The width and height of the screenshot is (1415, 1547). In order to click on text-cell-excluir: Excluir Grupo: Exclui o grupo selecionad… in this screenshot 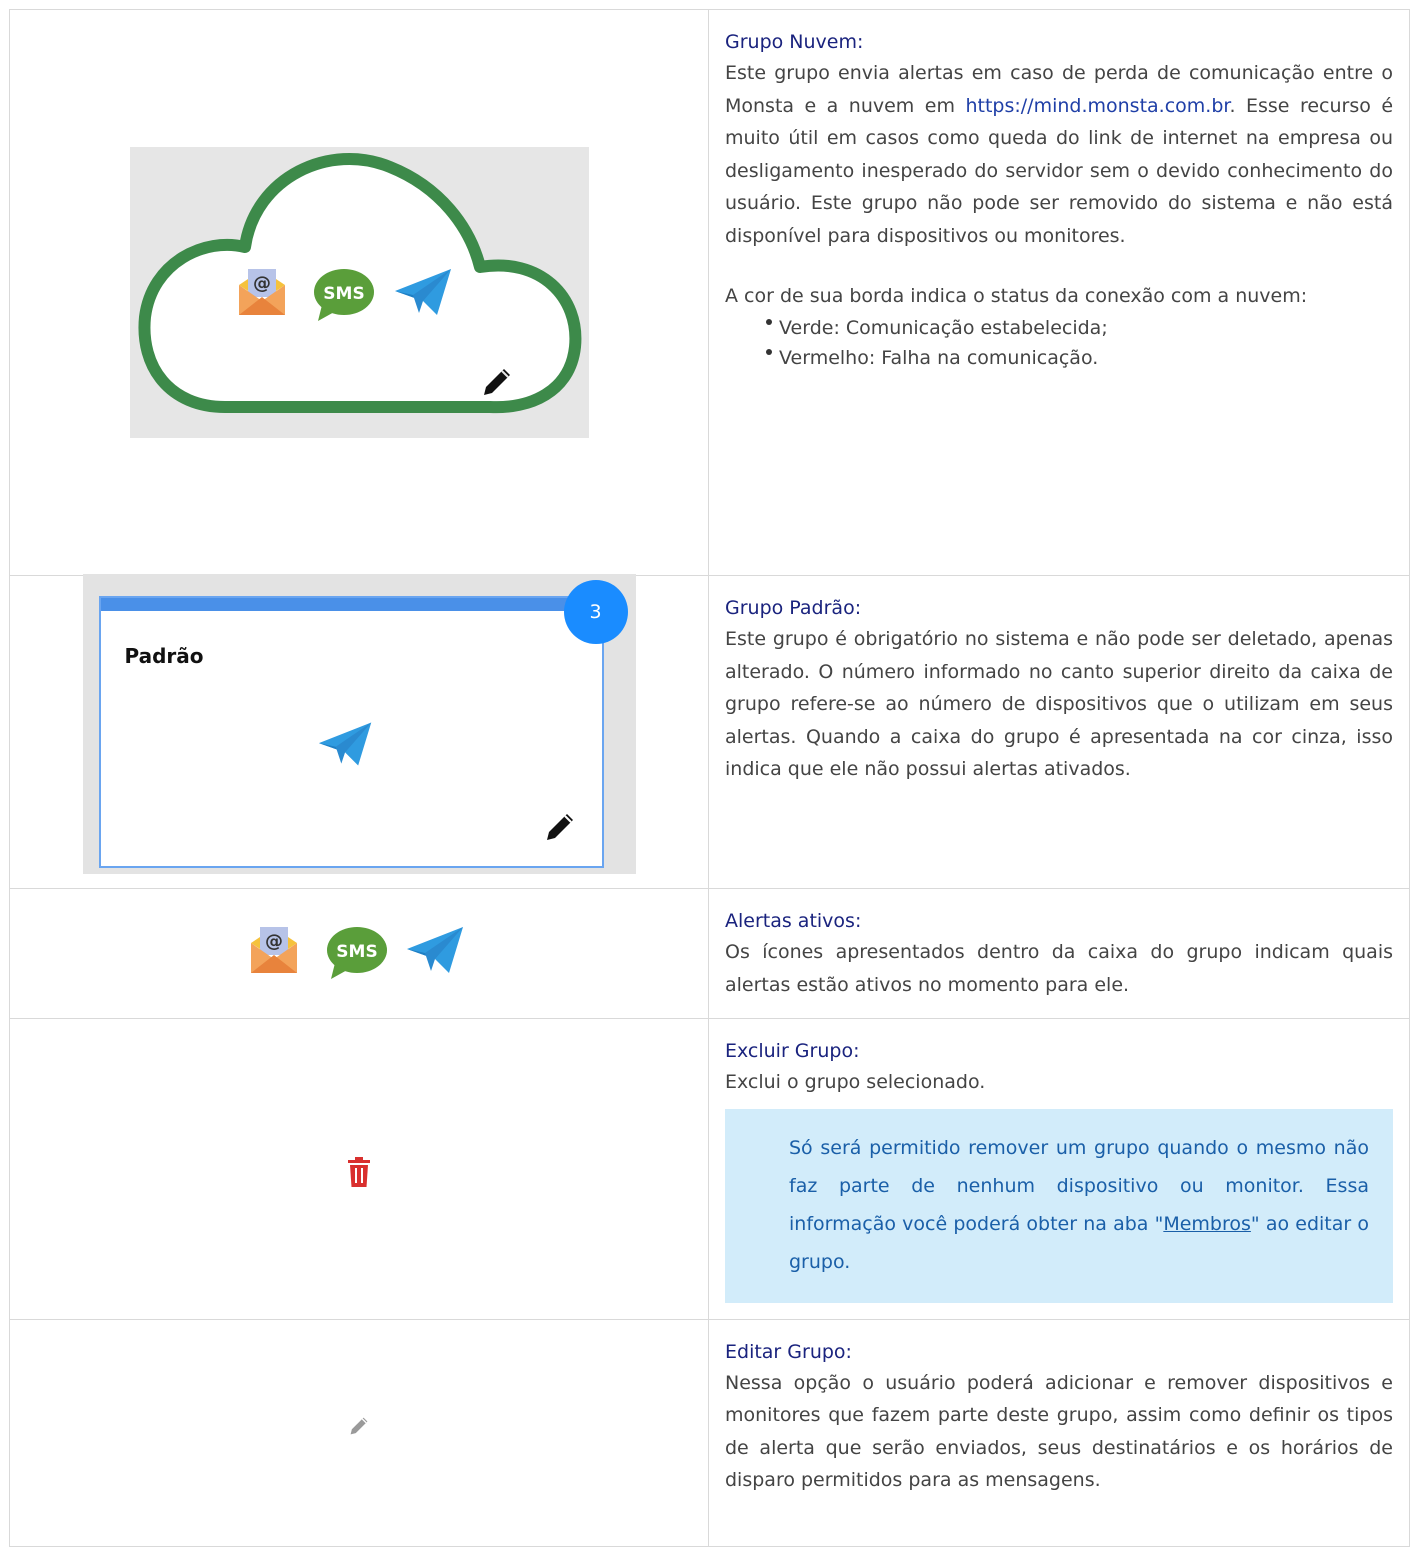, I will do `click(1059, 1169)`.